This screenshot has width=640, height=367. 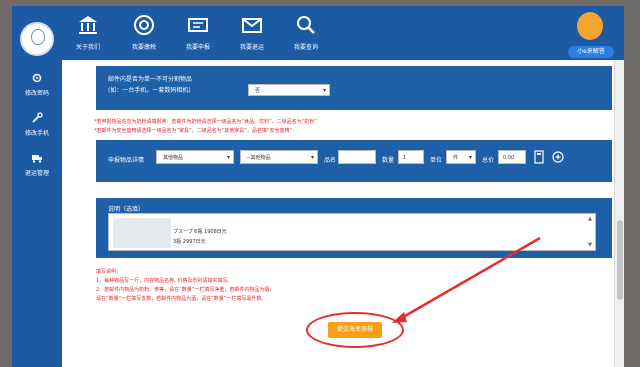 I want to click on annotation-arrow-icon, so click(x=466, y=279).